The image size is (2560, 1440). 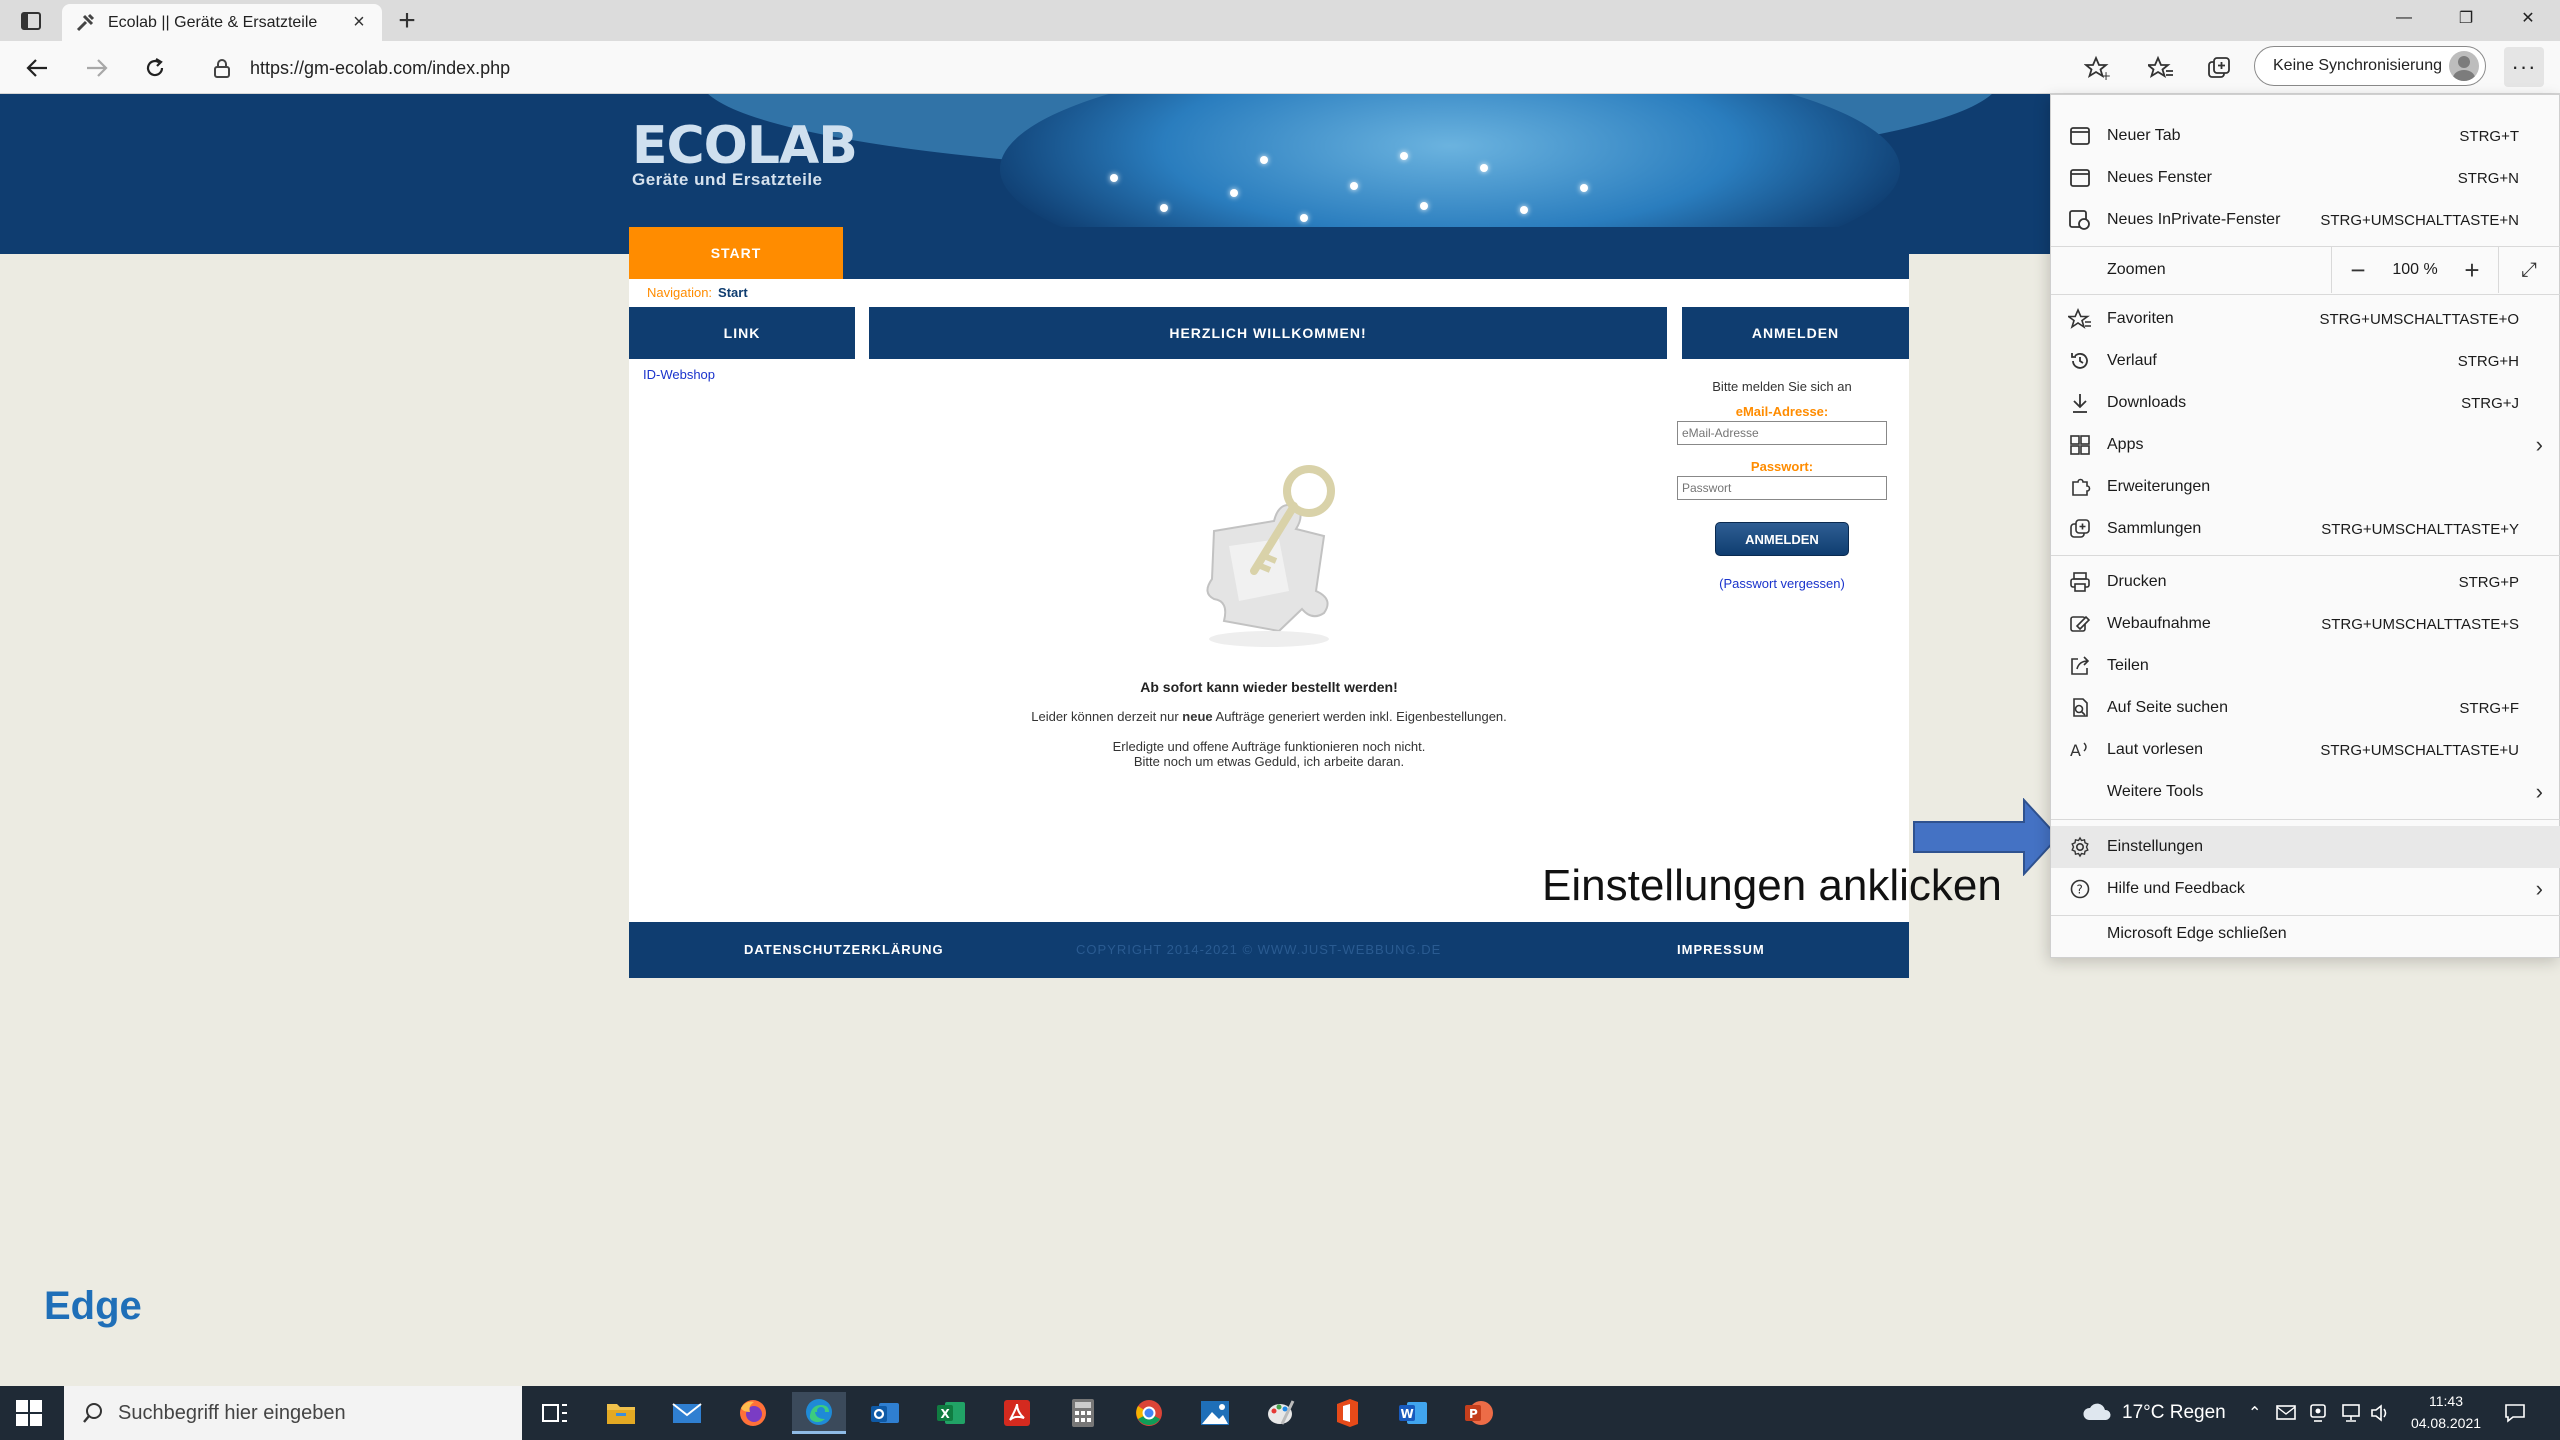 I want to click on apps-icon, so click(x=2080, y=445).